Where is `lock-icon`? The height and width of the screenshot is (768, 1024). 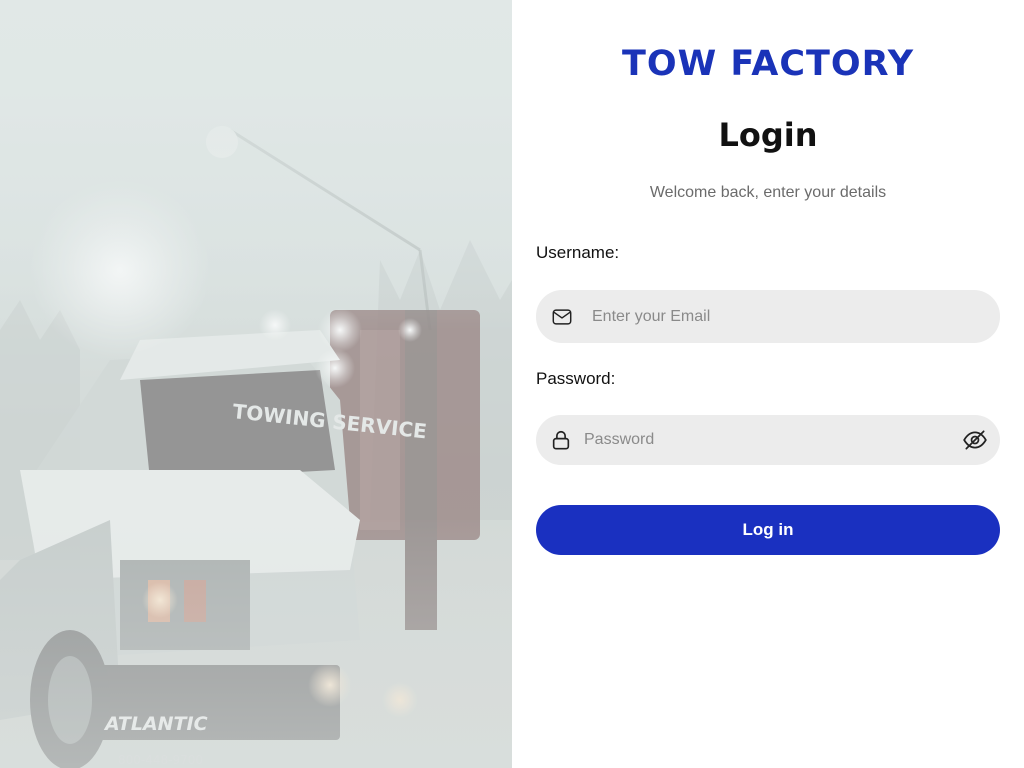
lock-icon is located at coordinates (561, 440).